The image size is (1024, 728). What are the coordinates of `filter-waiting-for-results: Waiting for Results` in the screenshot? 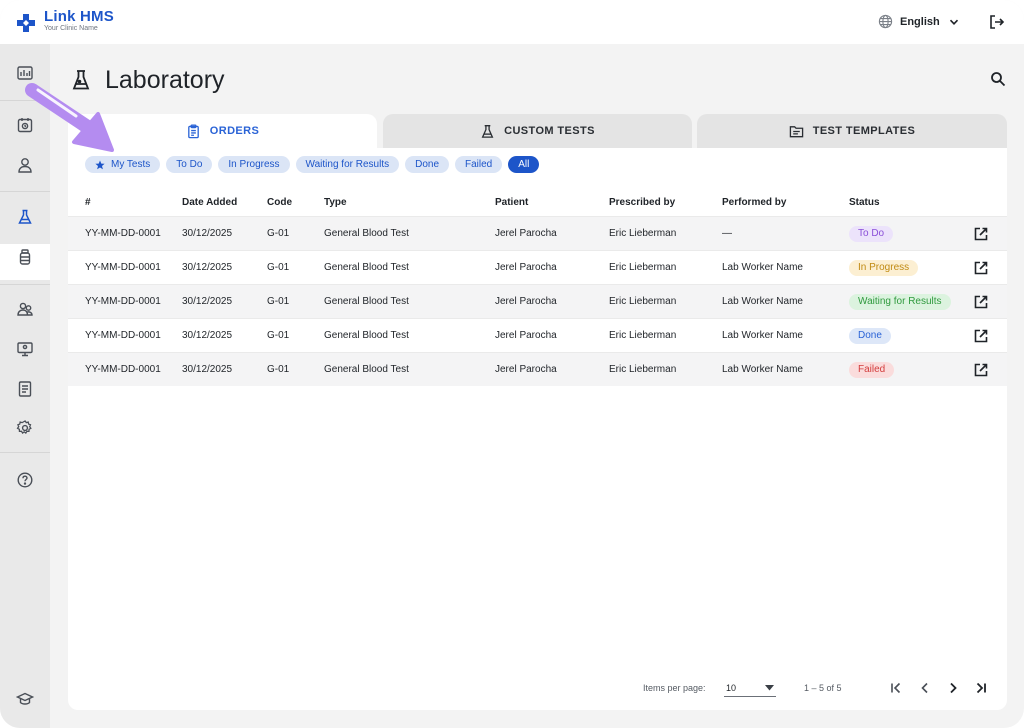 It's located at (347, 164).